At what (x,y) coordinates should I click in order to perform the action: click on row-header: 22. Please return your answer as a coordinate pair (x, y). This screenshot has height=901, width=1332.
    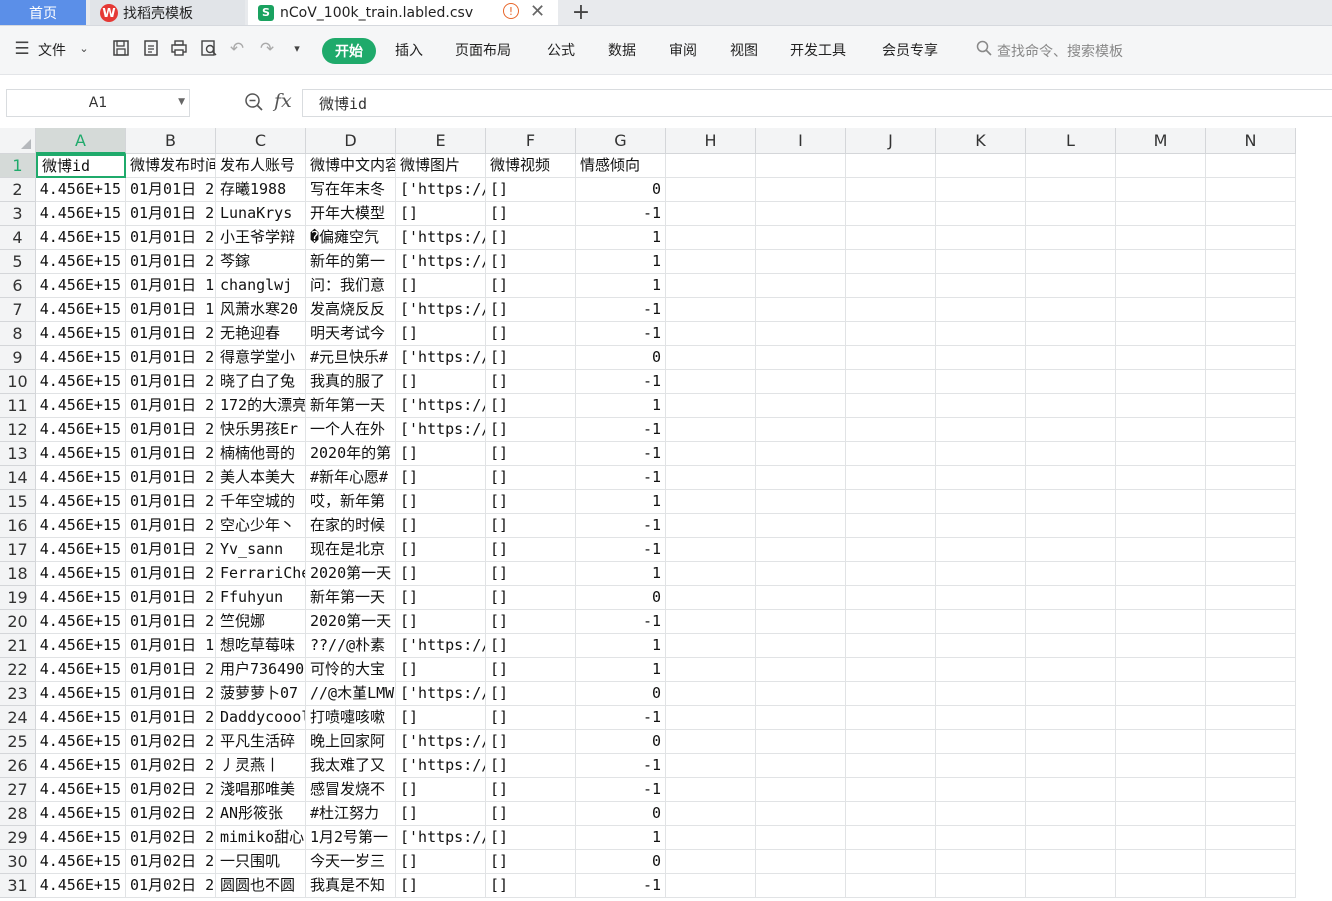
    Looking at the image, I should click on (18, 670).